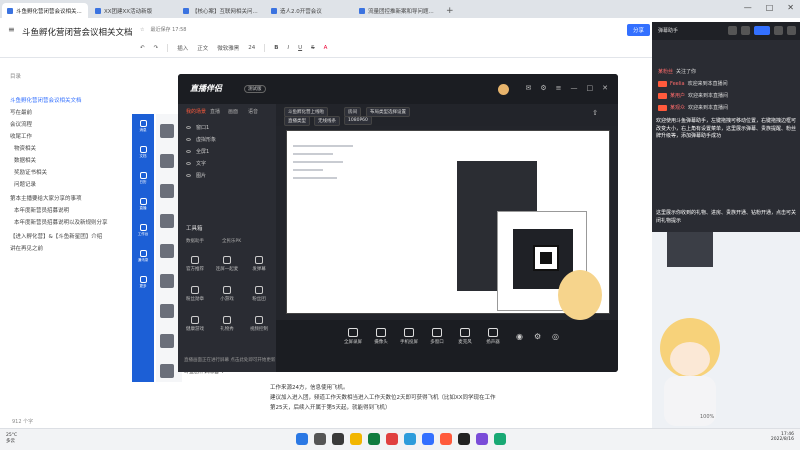  Describe the element at coordinates (229, 360) in the screenshot. I see `stream-hint: 直播画面正在进行屏幕 点击此处即可开始更新` at that location.